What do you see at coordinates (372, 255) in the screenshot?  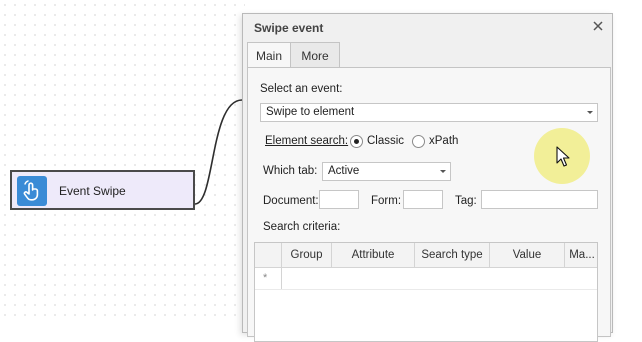 I see `column-header-attribute: Attribute` at bounding box center [372, 255].